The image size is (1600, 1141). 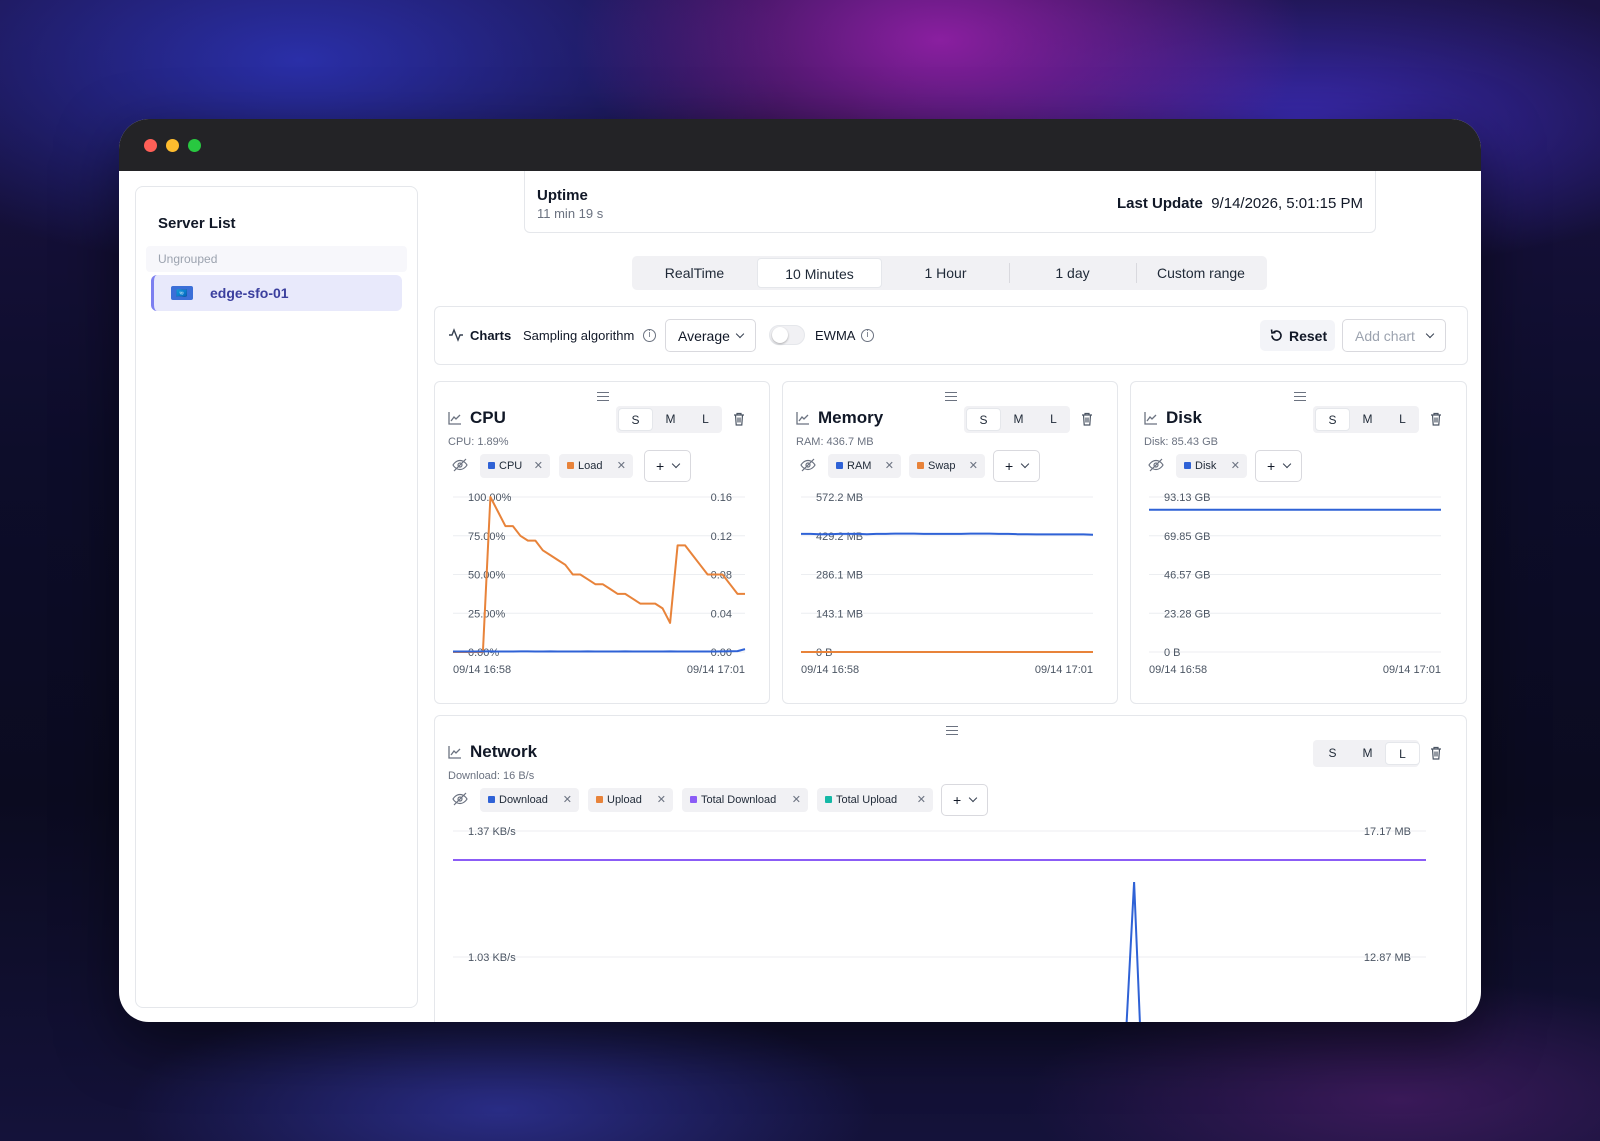 What do you see at coordinates (839, 537) in the screenshot?
I see `y-tick-label: 429.2 MB` at bounding box center [839, 537].